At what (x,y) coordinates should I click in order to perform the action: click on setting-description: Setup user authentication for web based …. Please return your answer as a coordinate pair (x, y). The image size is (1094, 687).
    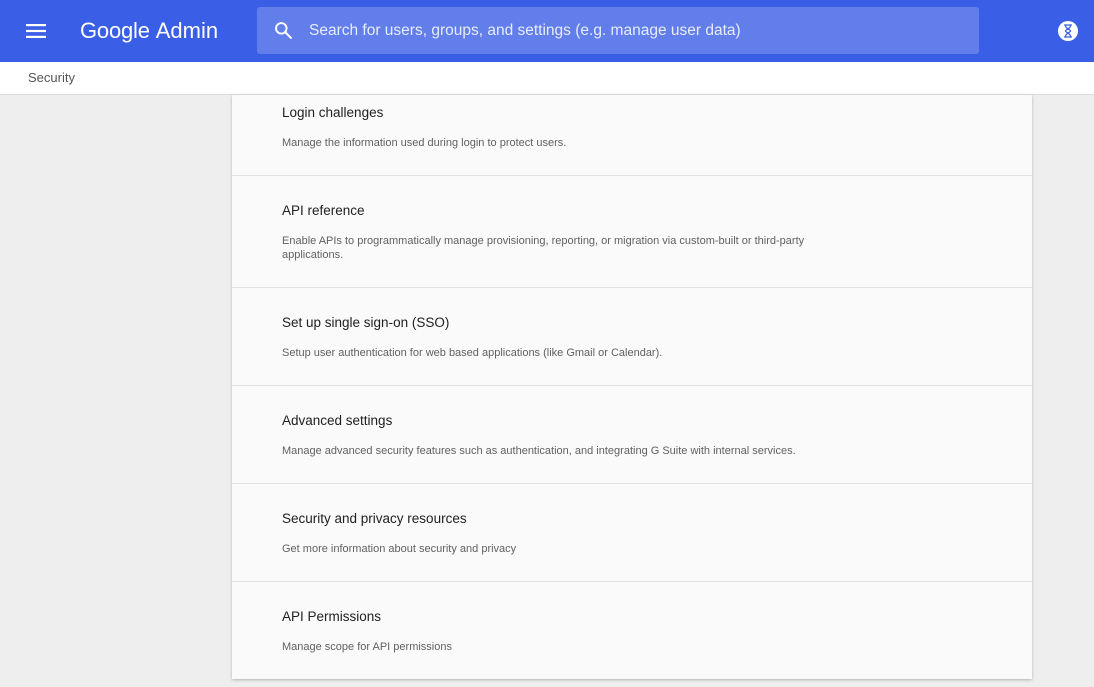
    Looking at the image, I should click on (472, 353).